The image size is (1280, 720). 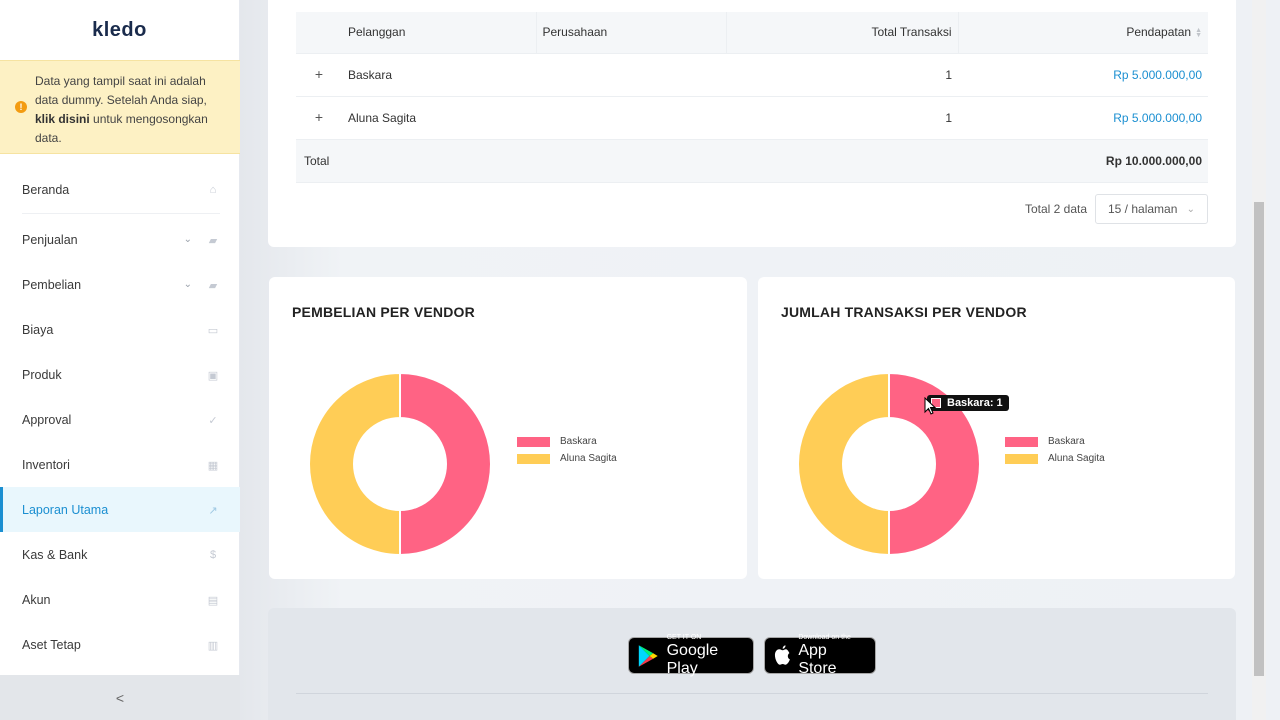 I want to click on column-header-total-transaksi: Total Transaksi, so click(x=841, y=33).